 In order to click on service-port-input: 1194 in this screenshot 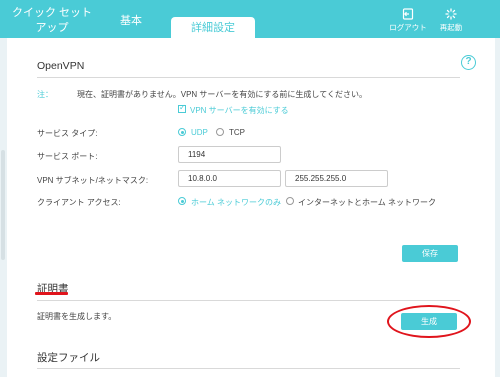, I will do `click(229, 154)`.